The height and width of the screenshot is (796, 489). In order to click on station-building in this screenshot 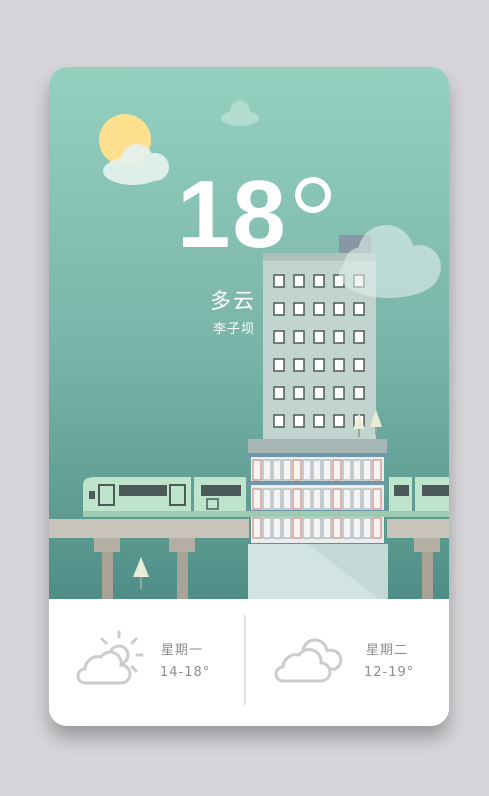, I will do `click(317, 491)`.